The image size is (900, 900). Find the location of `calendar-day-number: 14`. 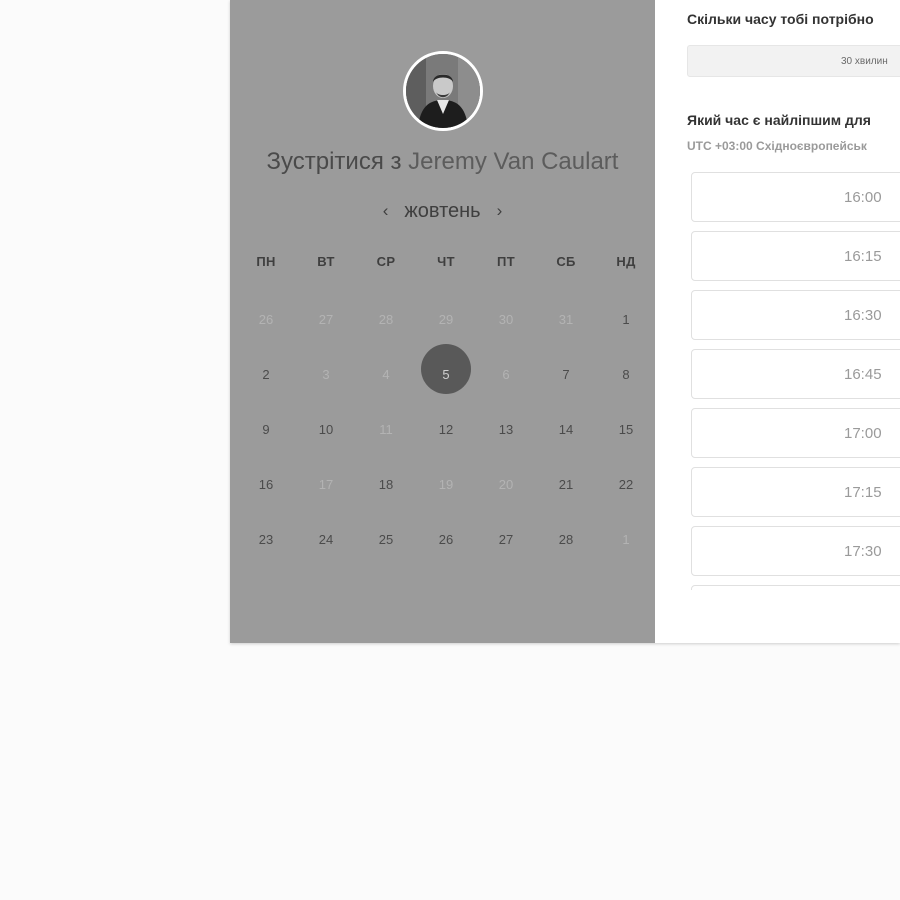

calendar-day-number: 14 is located at coordinates (566, 429).